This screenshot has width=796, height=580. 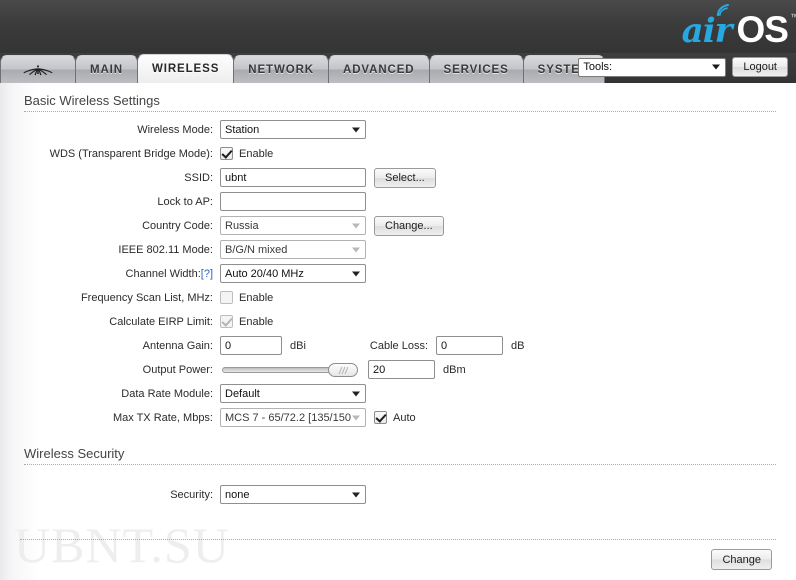 I want to click on label-lock-to-ap: Lock to AP:, so click(x=185, y=201).